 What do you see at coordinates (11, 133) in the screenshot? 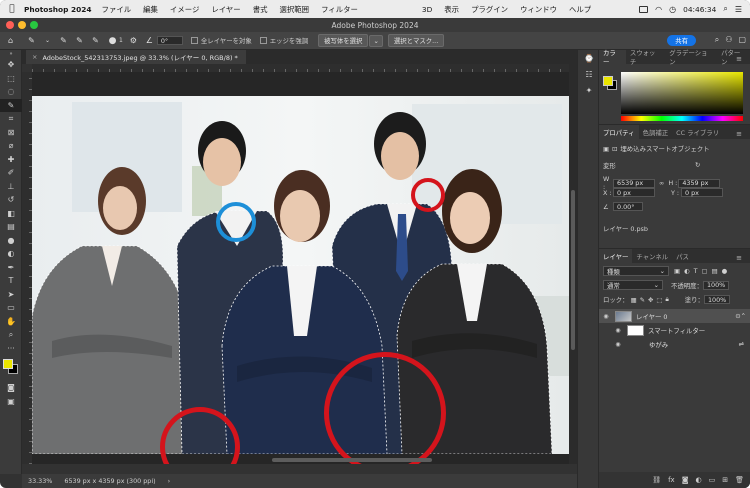
I see `frame-tool-icon: ⊠` at bounding box center [11, 133].